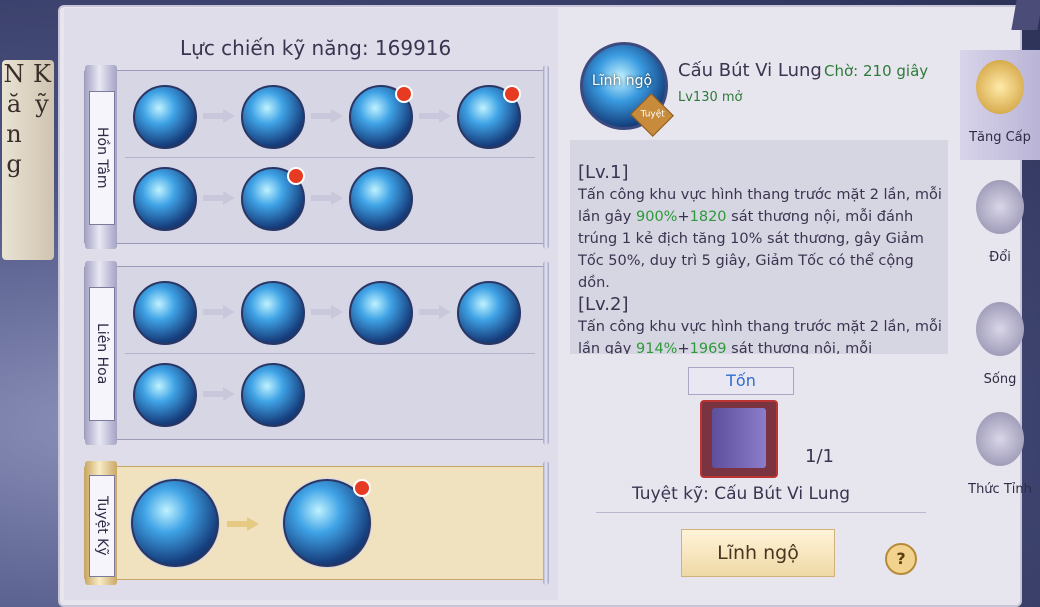 This screenshot has width=1040, height=607. Describe the element at coordinates (741, 494) in the screenshot. I see `item-name: Tuyệt kỹ: Cấu Bút Vi Lung` at that location.